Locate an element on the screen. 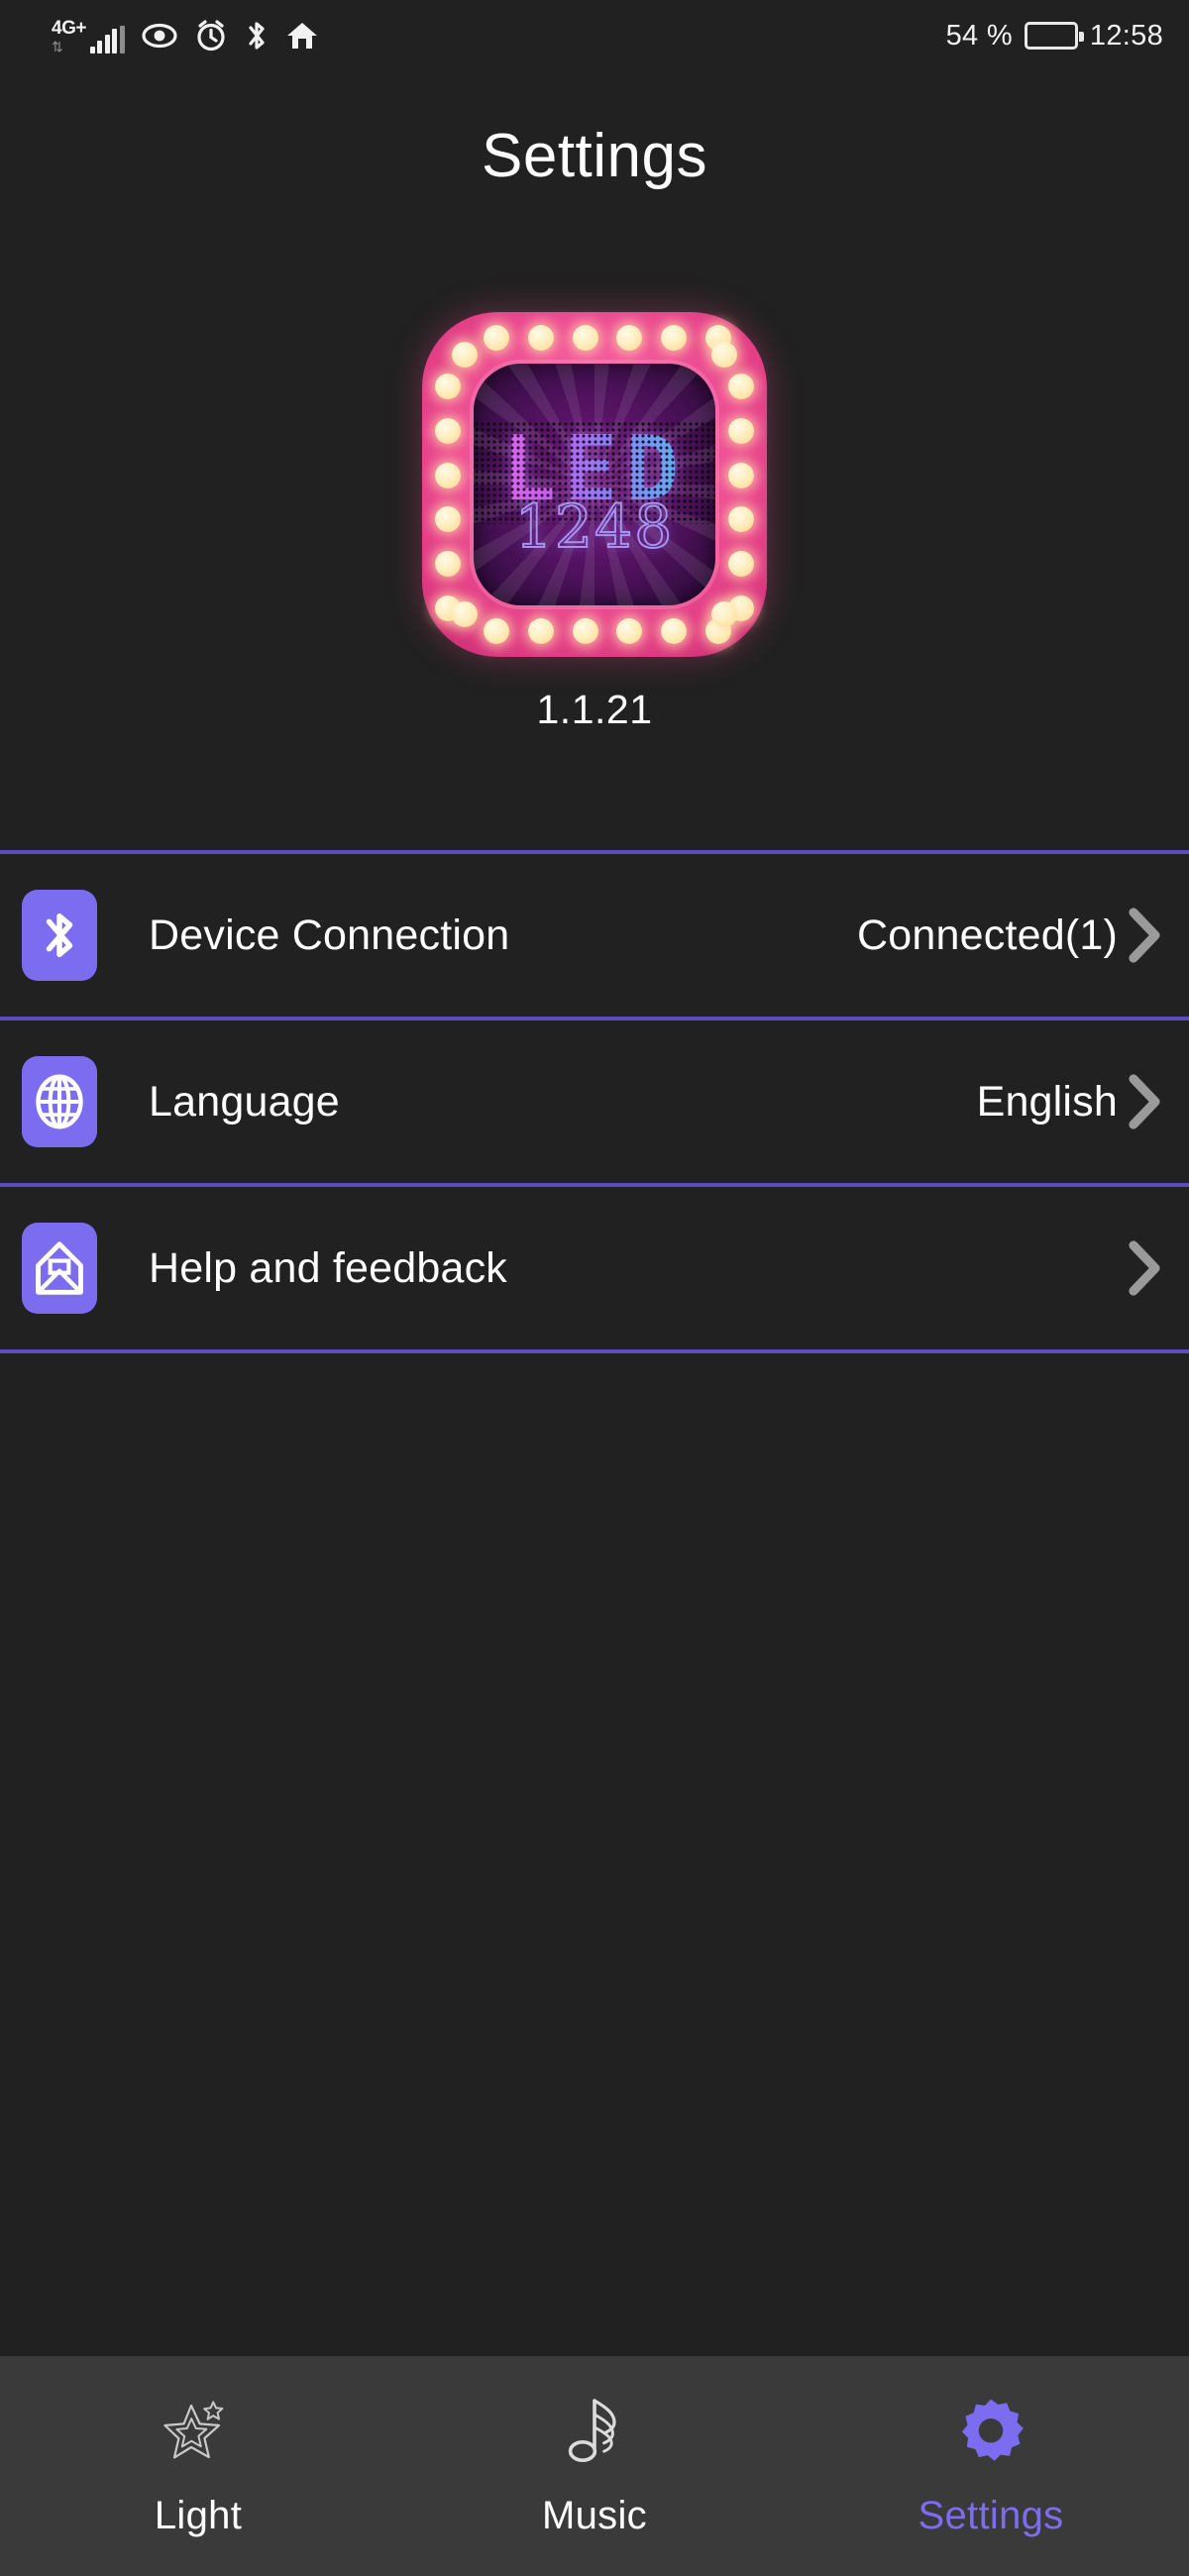 Image resolution: width=1189 pixels, height=2576 pixels. network-text: 4G+ ⇅ is located at coordinates (69, 36).